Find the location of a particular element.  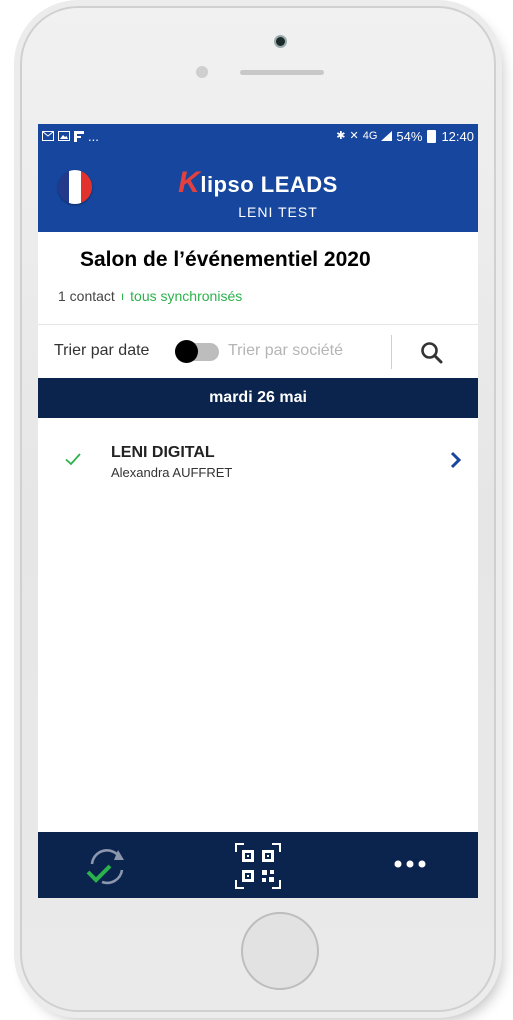

logo-k: K is located at coordinates (189, 182).